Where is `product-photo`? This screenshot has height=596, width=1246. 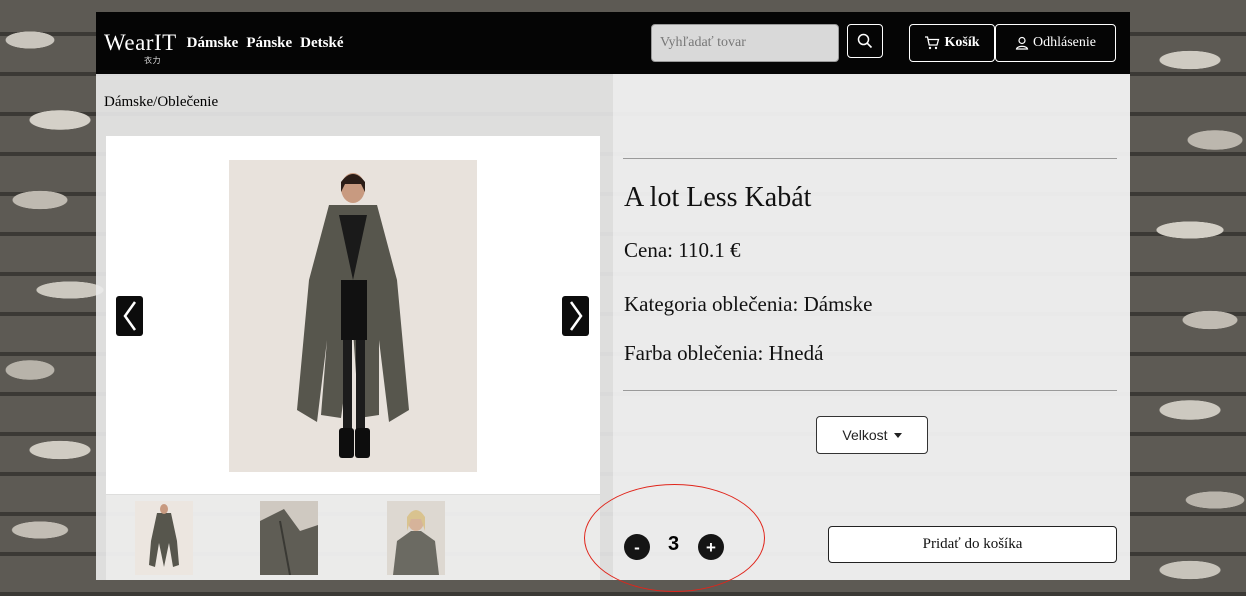 product-photo is located at coordinates (353, 316).